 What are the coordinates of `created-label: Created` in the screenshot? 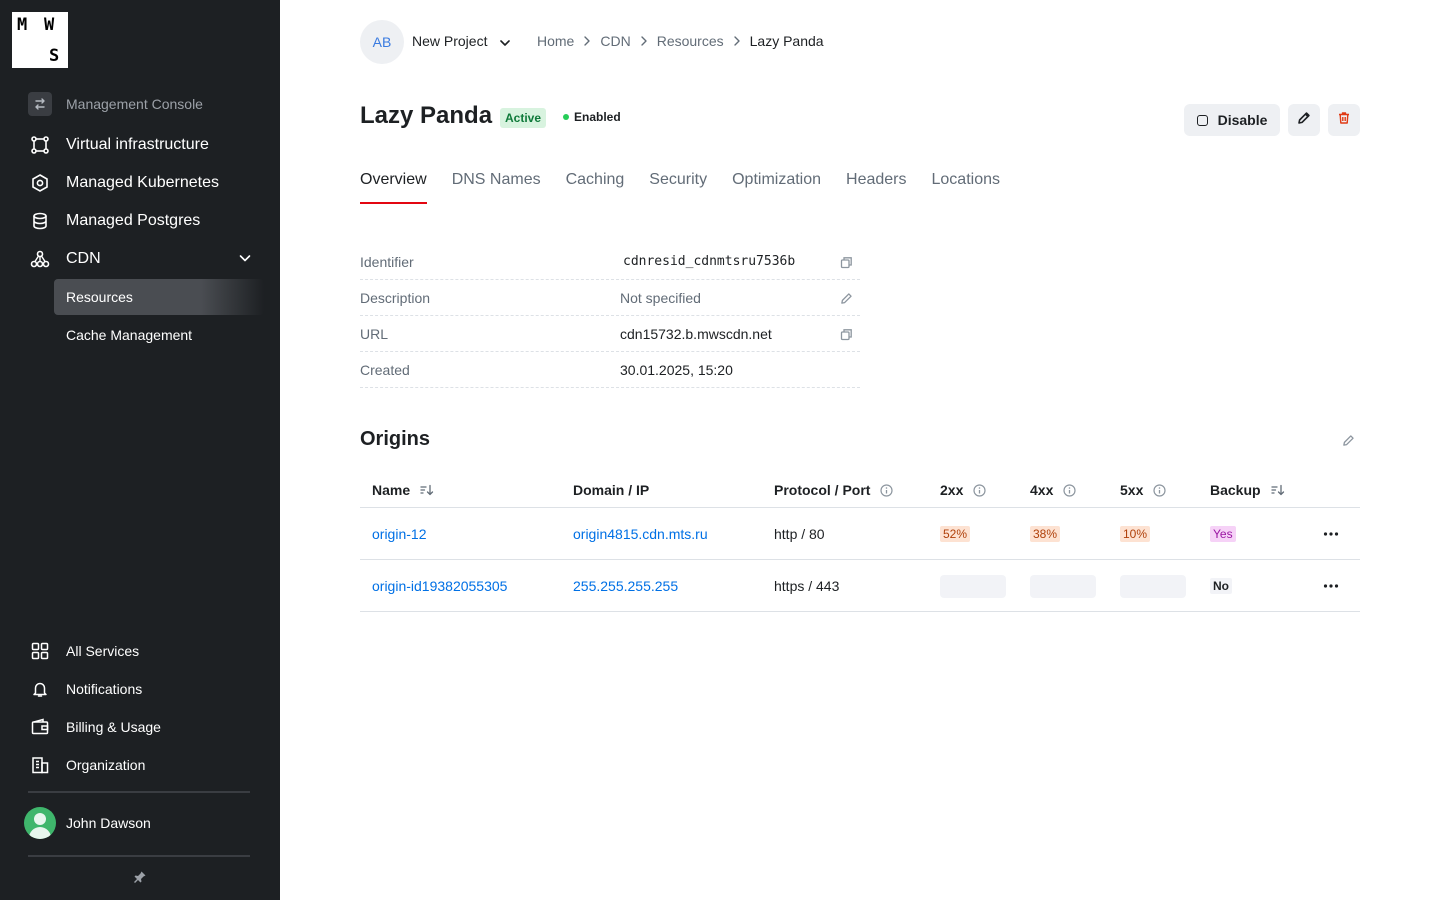 It's located at (385, 369).